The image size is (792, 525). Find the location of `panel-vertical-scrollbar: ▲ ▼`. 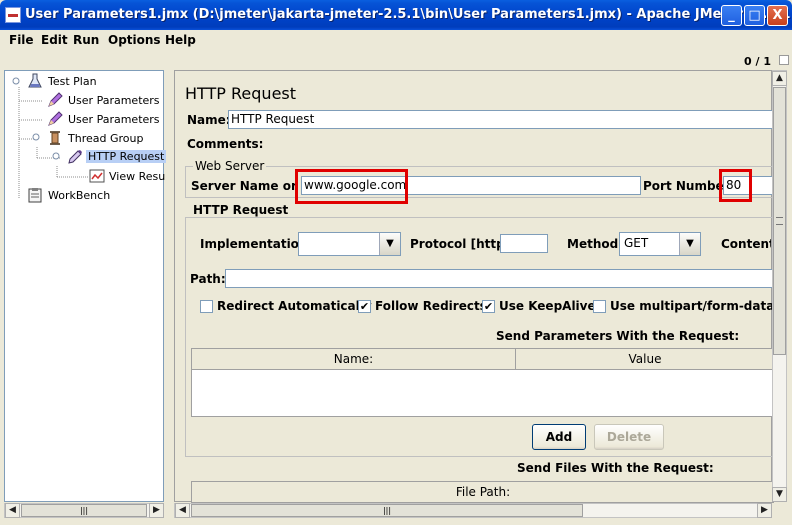

panel-vertical-scrollbar: ▲ ▼ is located at coordinates (779, 286).